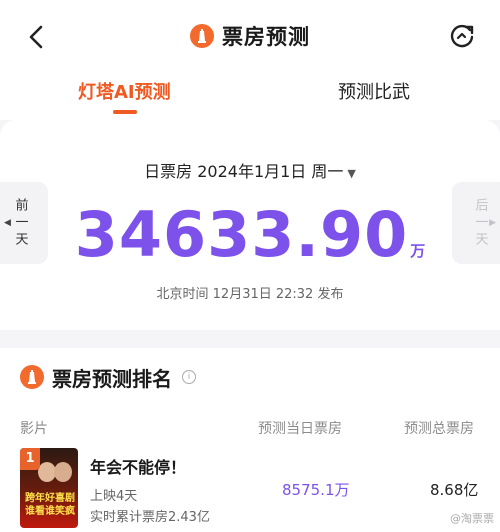 The image size is (500, 532). I want to click on forecast-number: 34633.90, so click(241, 234).